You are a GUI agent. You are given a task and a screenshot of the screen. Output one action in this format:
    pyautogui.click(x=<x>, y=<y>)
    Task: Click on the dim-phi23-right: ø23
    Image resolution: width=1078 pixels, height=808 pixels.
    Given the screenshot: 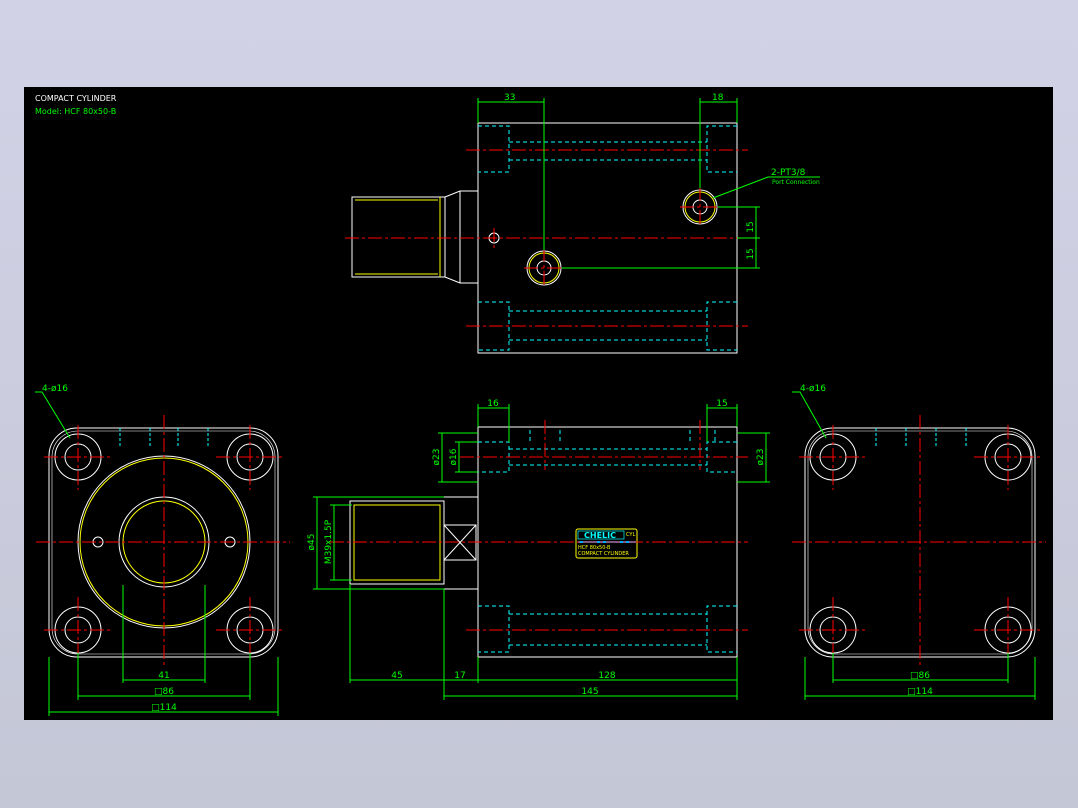 What is the action you would take?
    pyautogui.click(x=761, y=457)
    